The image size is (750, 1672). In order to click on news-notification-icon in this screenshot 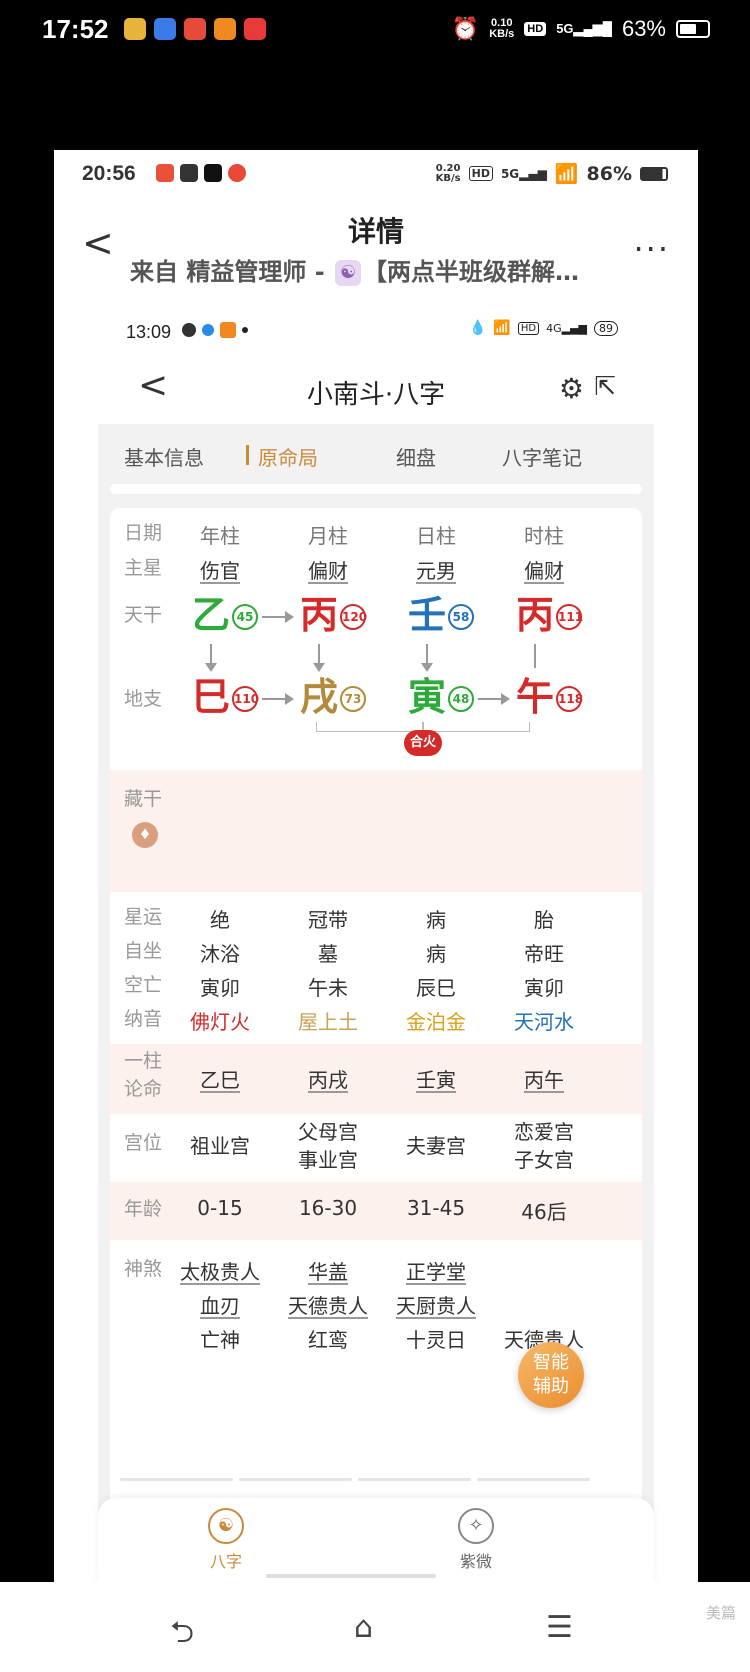, I will do `click(255, 29)`.